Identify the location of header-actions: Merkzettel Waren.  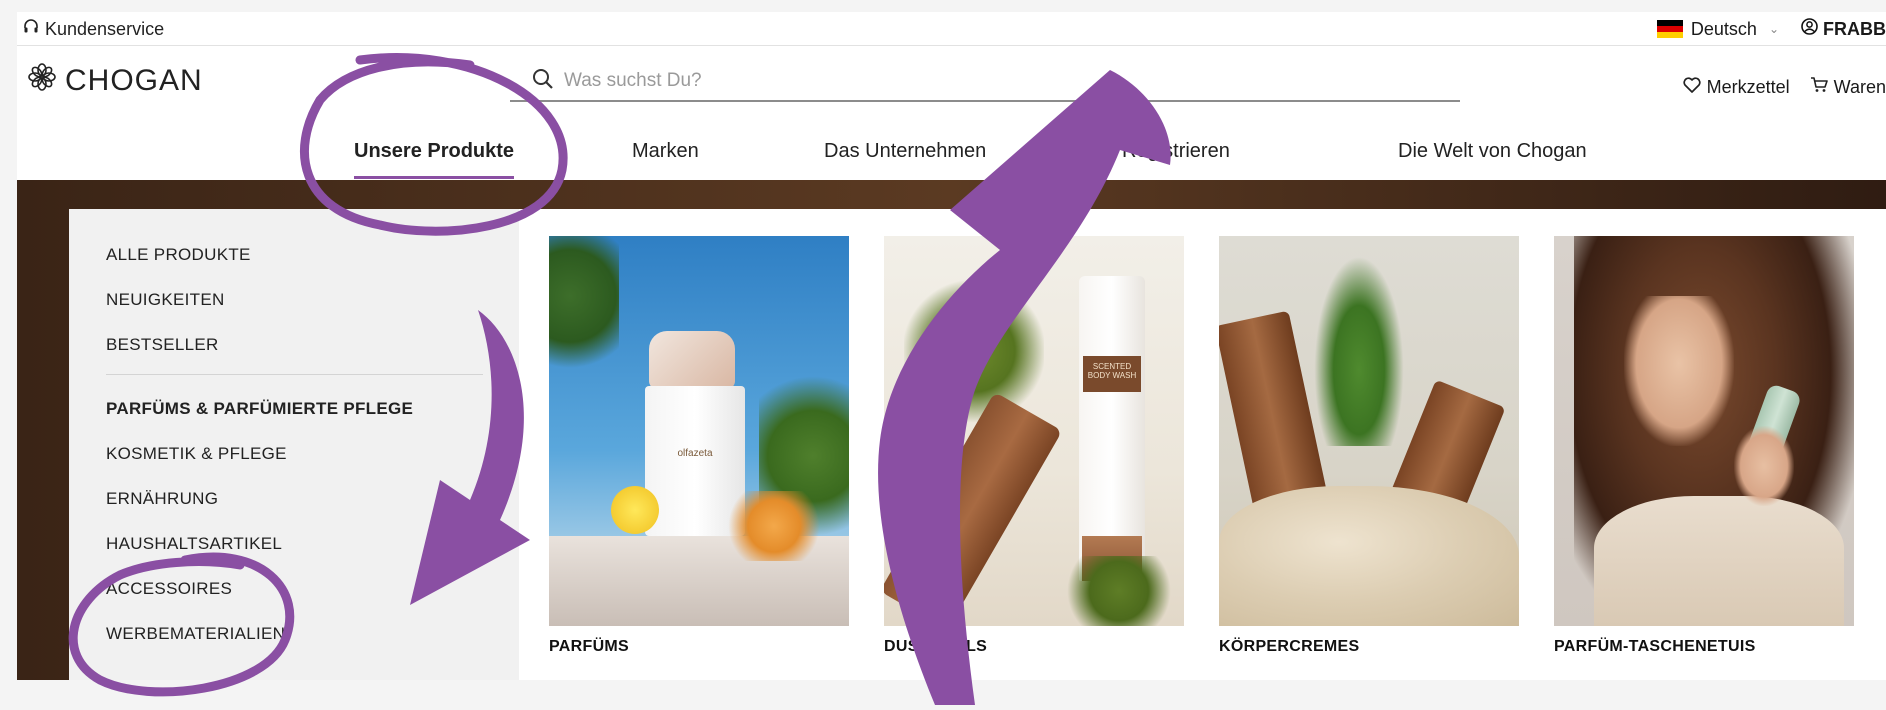
(1784, 87).